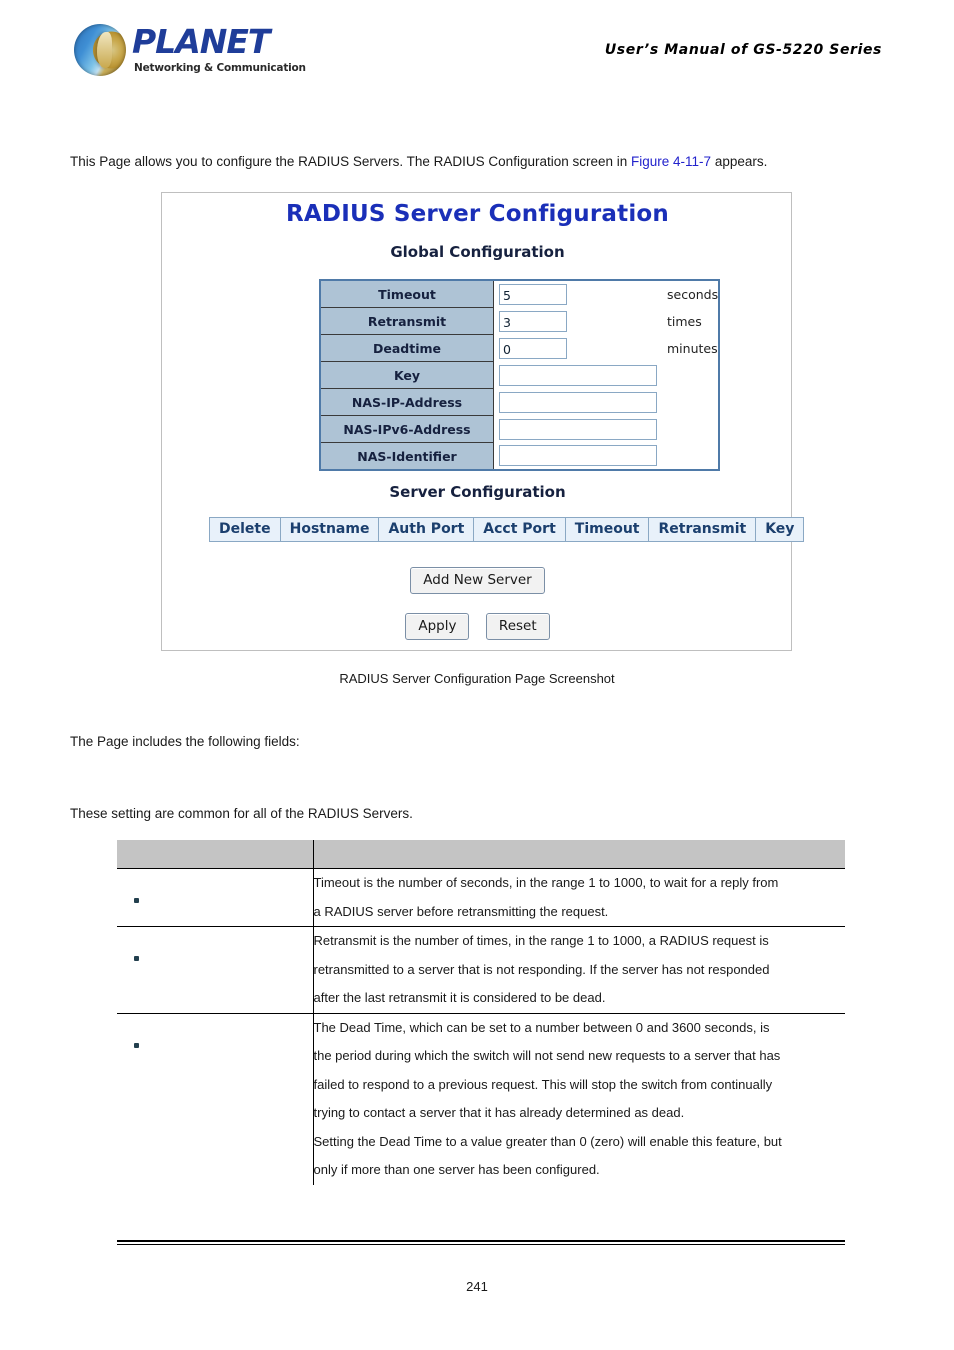 The width and height of the screenshot is (954, 1350). What do you see at coordinates (533, 321) in the screenshot?
I see `retransmit-input: 3` at bounding box center [533, 321].